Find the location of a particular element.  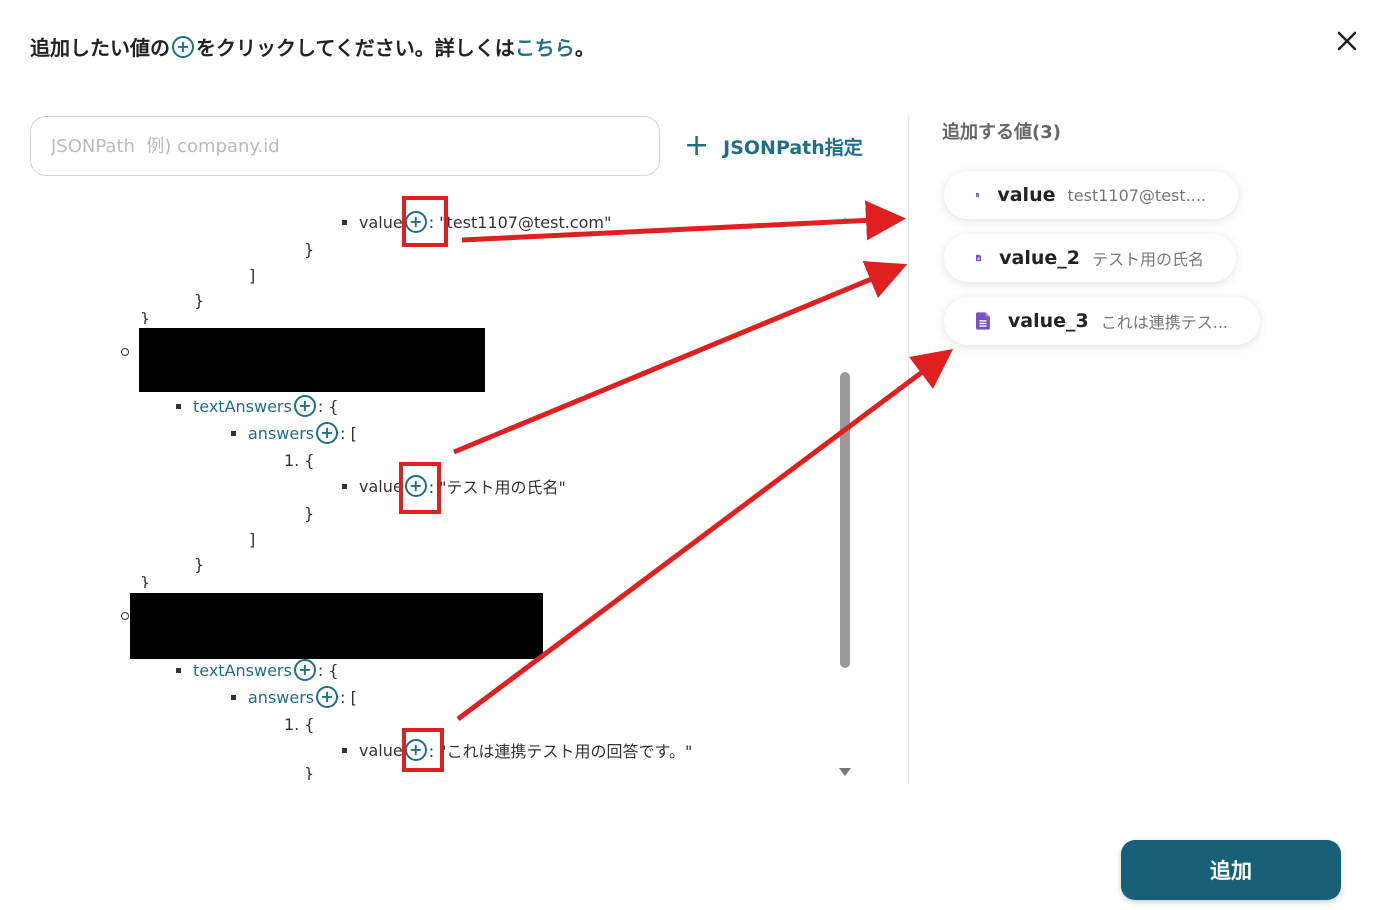

jsonpath-specify-button: + JSONPath指定 is located at coordinates (773, 146).